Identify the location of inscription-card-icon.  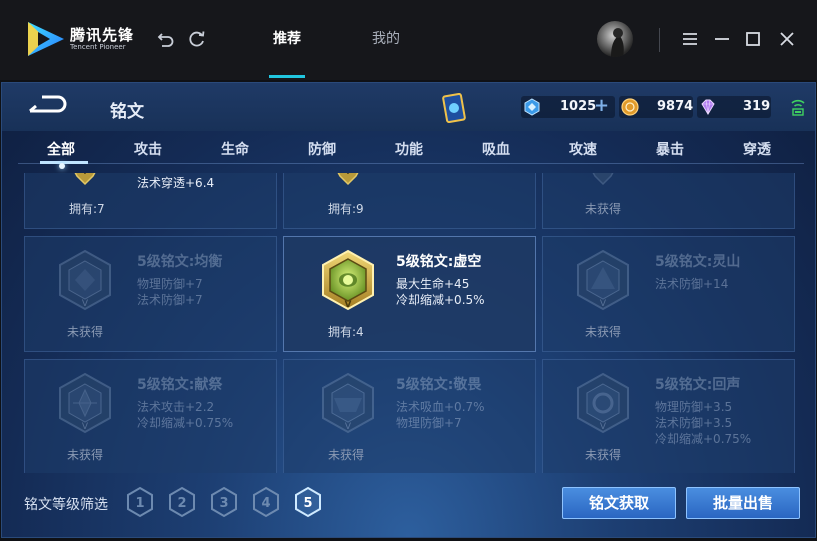
(454, 108).